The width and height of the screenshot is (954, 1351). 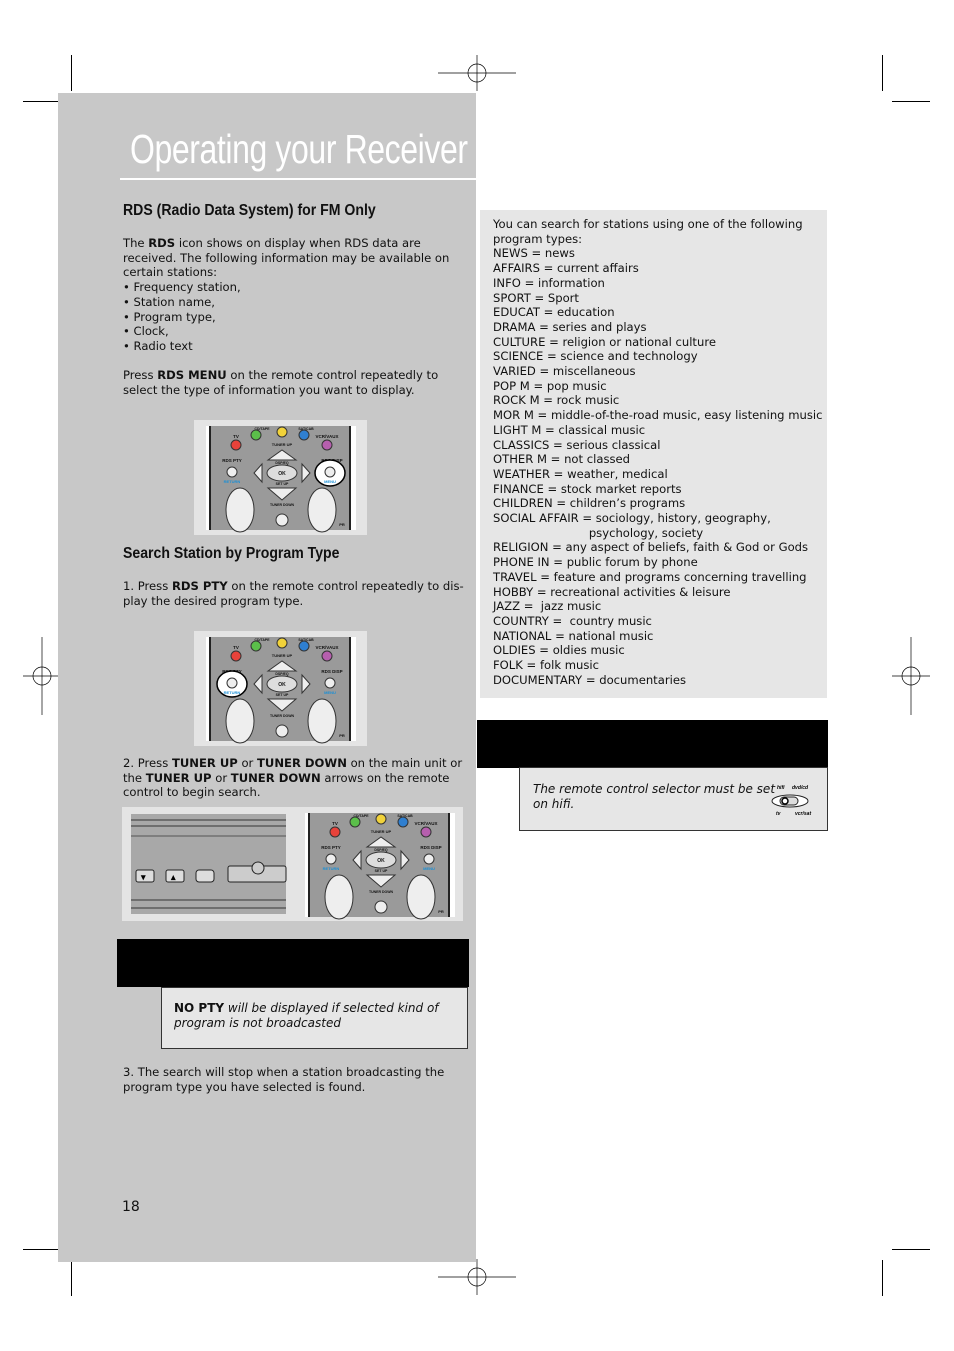 I want to click on rds-pty-button, so click(x=232, y=683).